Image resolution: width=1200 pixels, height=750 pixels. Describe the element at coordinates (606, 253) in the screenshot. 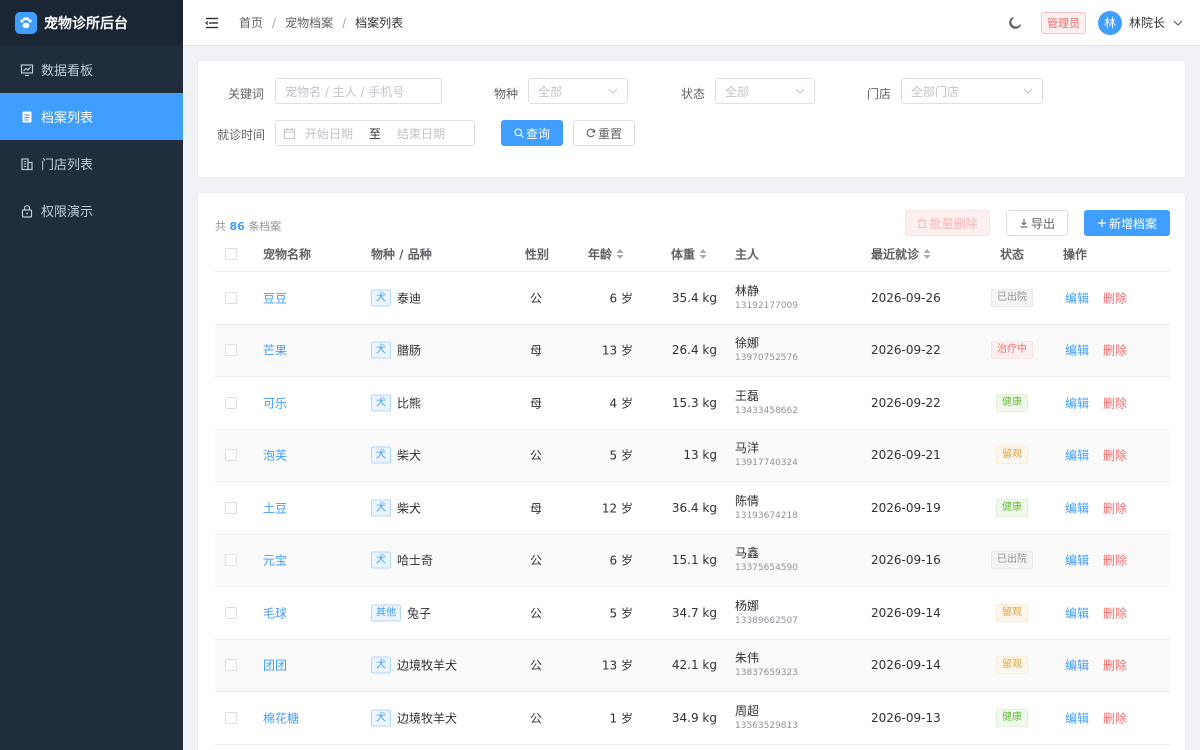

I see `column-header-age: 年龄` at that location.